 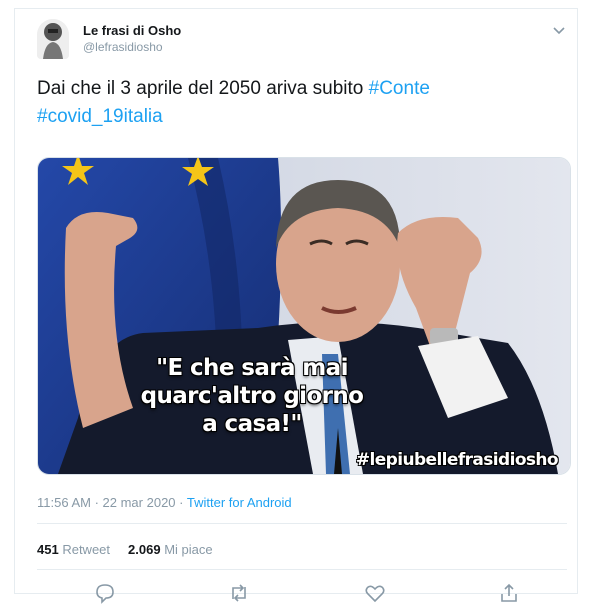 What do you see at coordinates (125, 549) in the screenshot?
I see `tweet-stats: 451 Retweet 2.069 Mi piace` at bounding box center [125, 549].